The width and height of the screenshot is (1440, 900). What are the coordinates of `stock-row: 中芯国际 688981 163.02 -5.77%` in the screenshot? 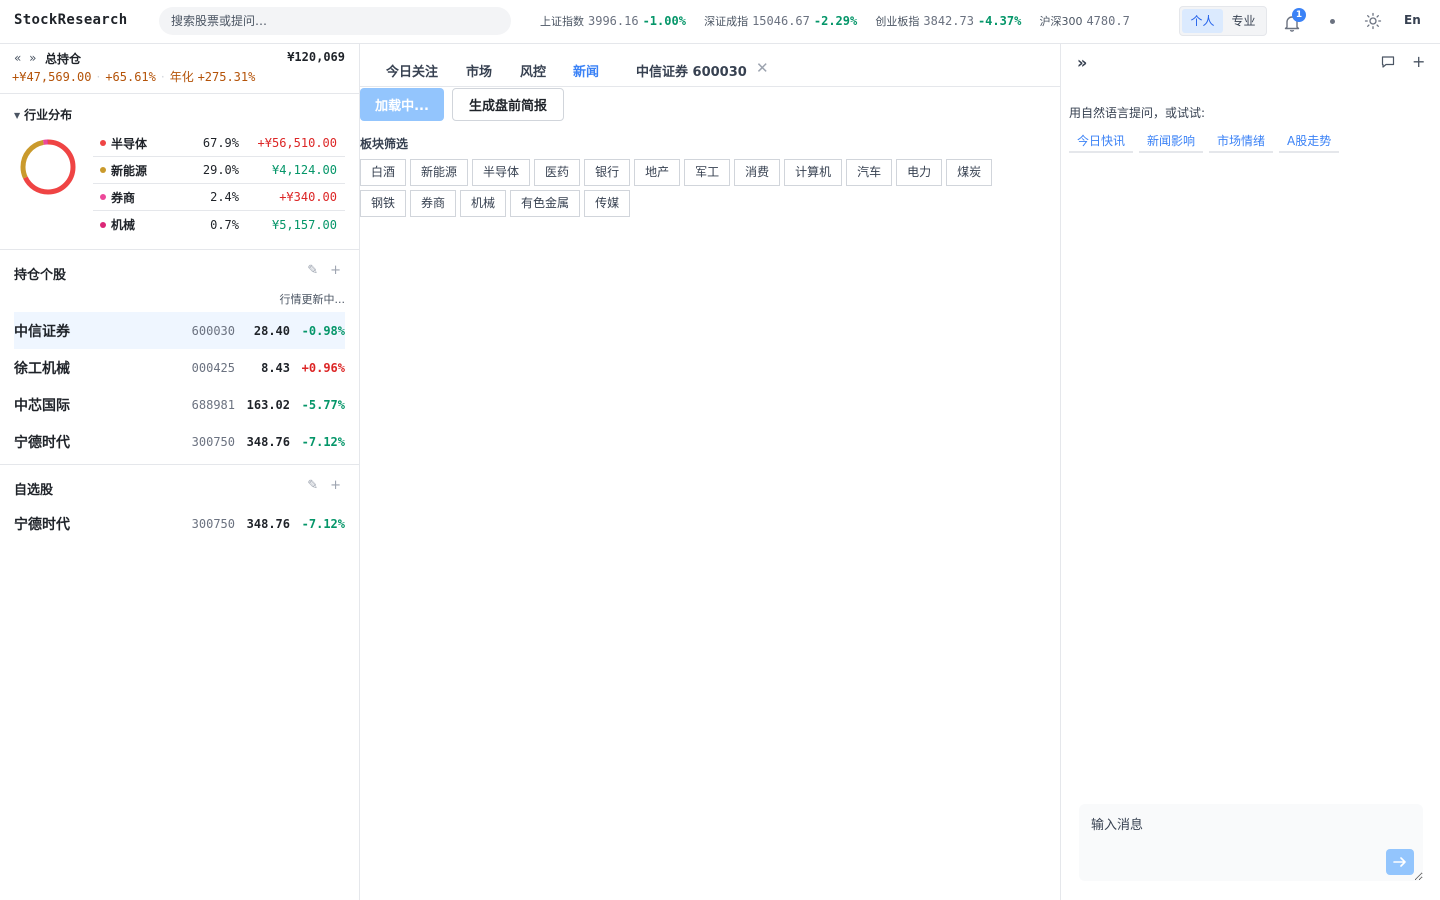 It's located at (179, 404).